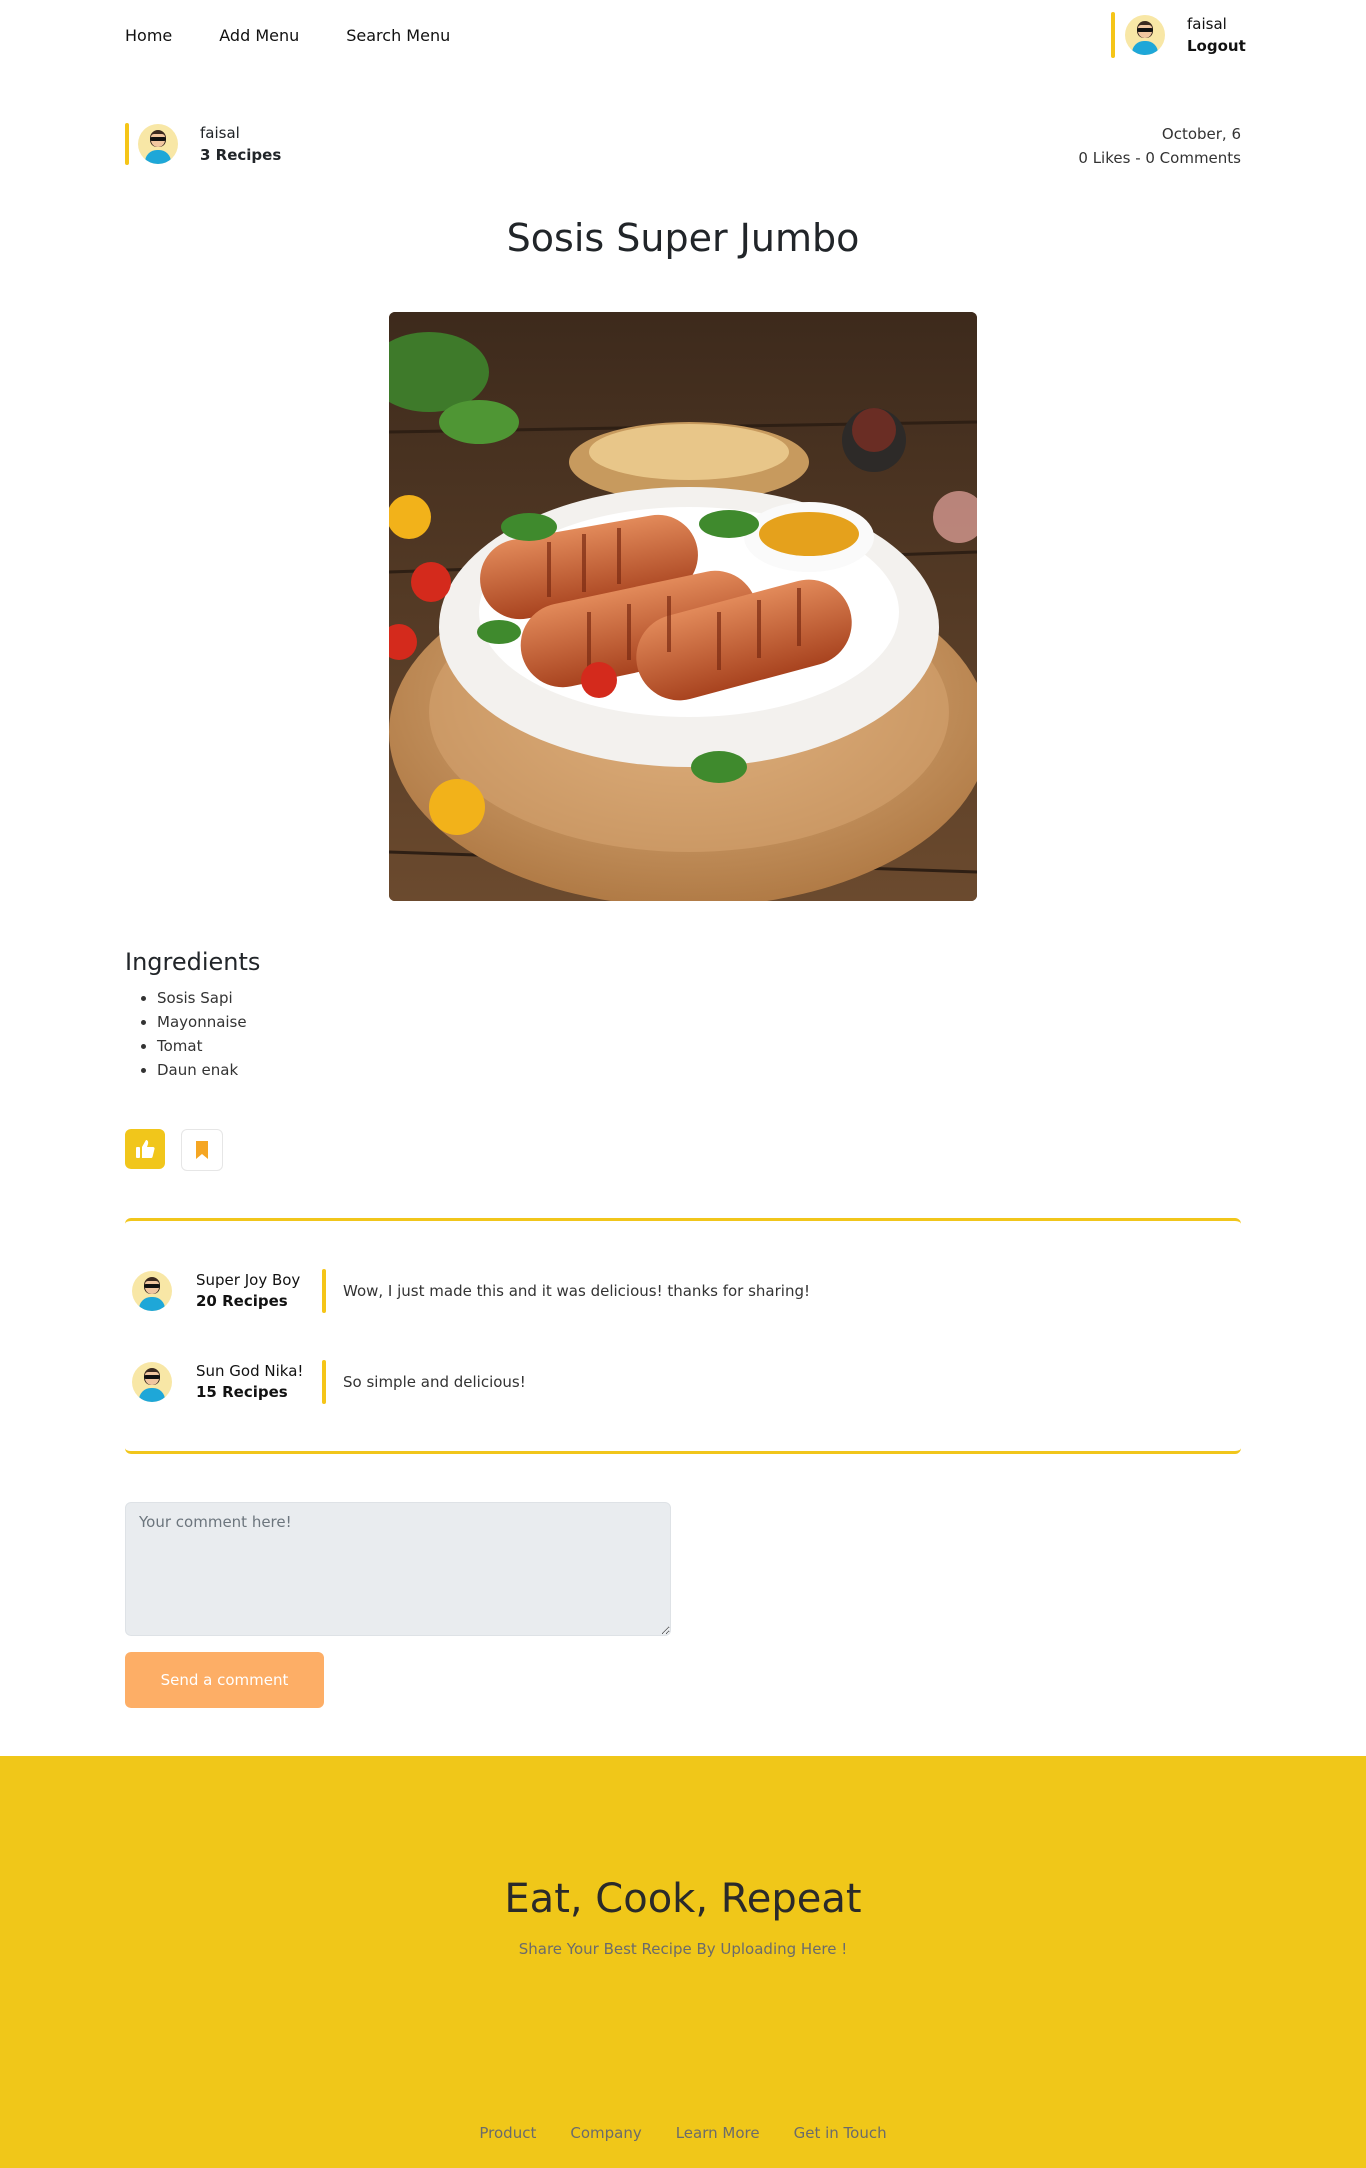  I want to click on nav-link-home: Home, so click(148, 35).